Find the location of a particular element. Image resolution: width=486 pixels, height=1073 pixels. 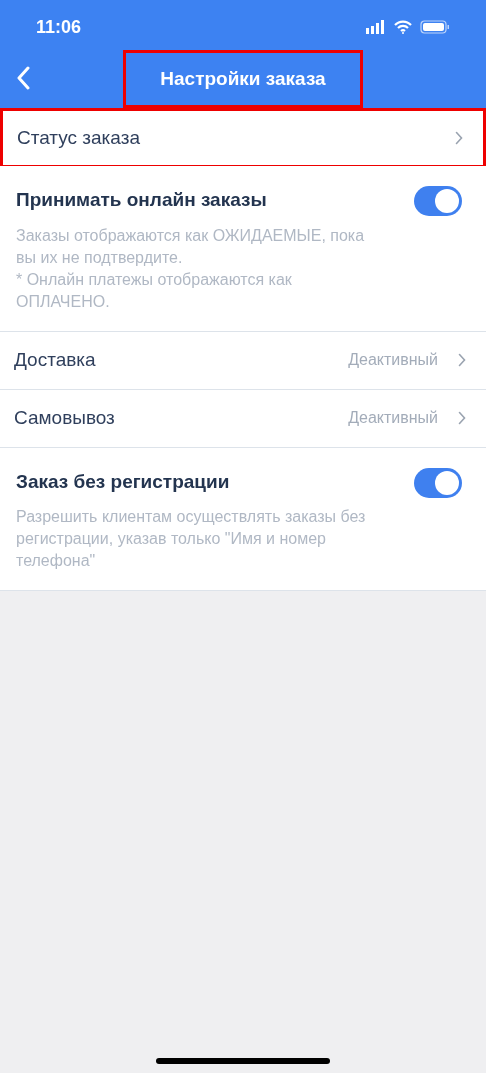

setting-description: Заказы отображаются как ОЖИДАЕМЫЕ, пока вы их не подтвердите. * Онлайн платежы отображаются как ОПЛАЧЕНО. is located at coordinates (191, 268).